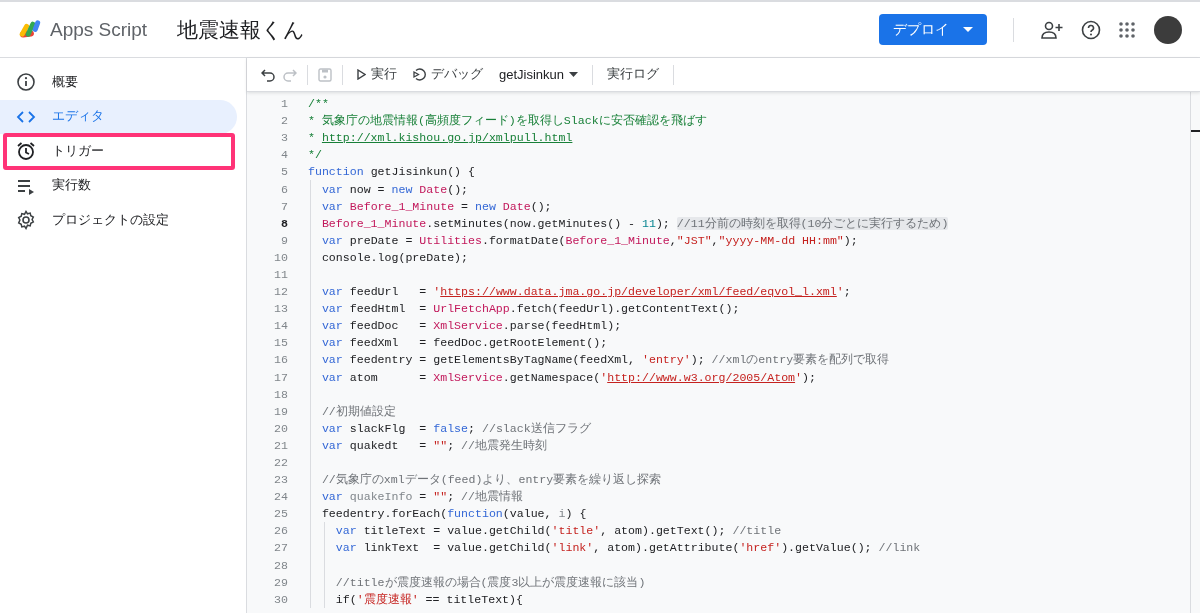 The width and height of the screenshot is (1200, 613). Describe the element at coordinates (436, 206) in the screenshot. I see `code-line: var Before_1_Minute = new Date();` at that location.